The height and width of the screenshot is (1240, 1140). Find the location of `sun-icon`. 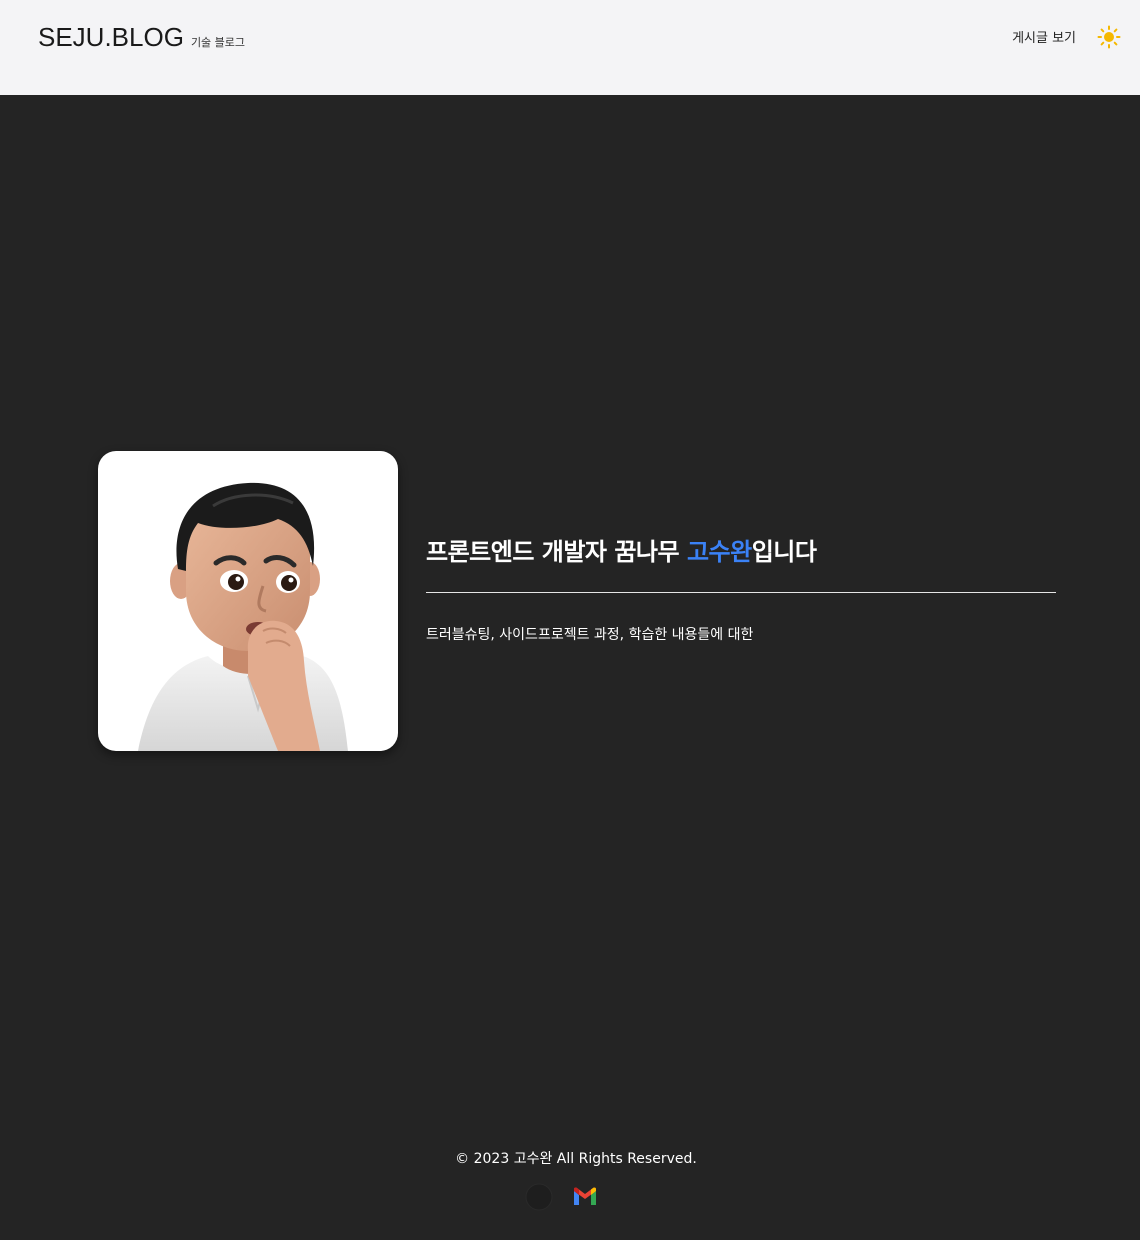

sun-icon is located at coordinates (1109, 37).